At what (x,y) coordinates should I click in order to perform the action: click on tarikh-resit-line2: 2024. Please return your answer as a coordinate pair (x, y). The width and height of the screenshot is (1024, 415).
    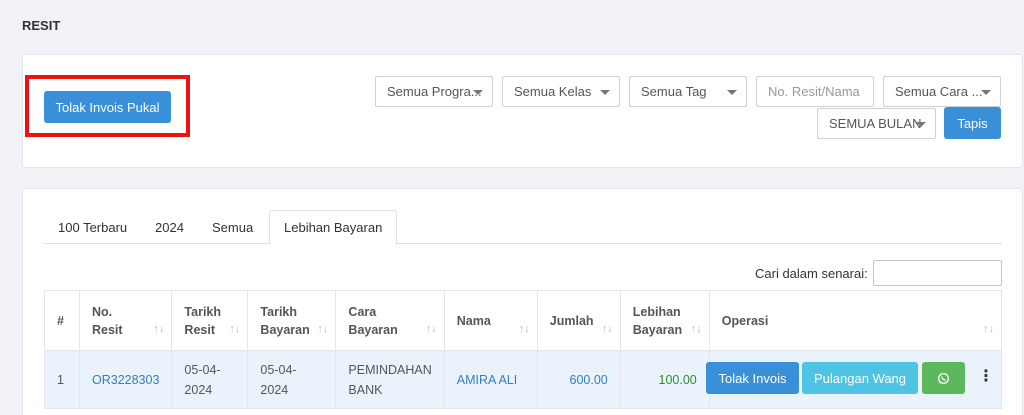
    Looking at the image, I should click on (198, 389).